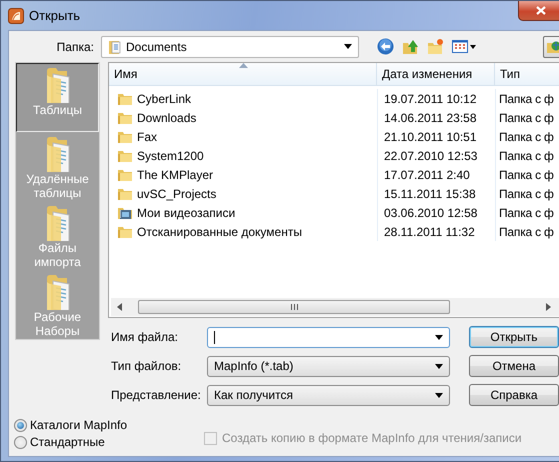 Image resolution: width=559 pixels, height=462 pixels. I want to click on view-menu-icon, so click(464, 46).